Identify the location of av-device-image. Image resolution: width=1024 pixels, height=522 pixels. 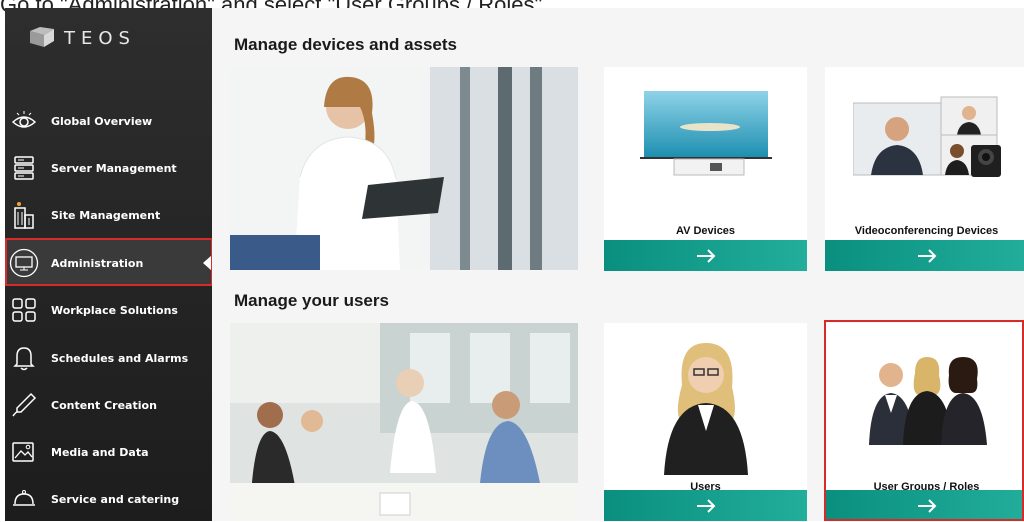
(706, 133).